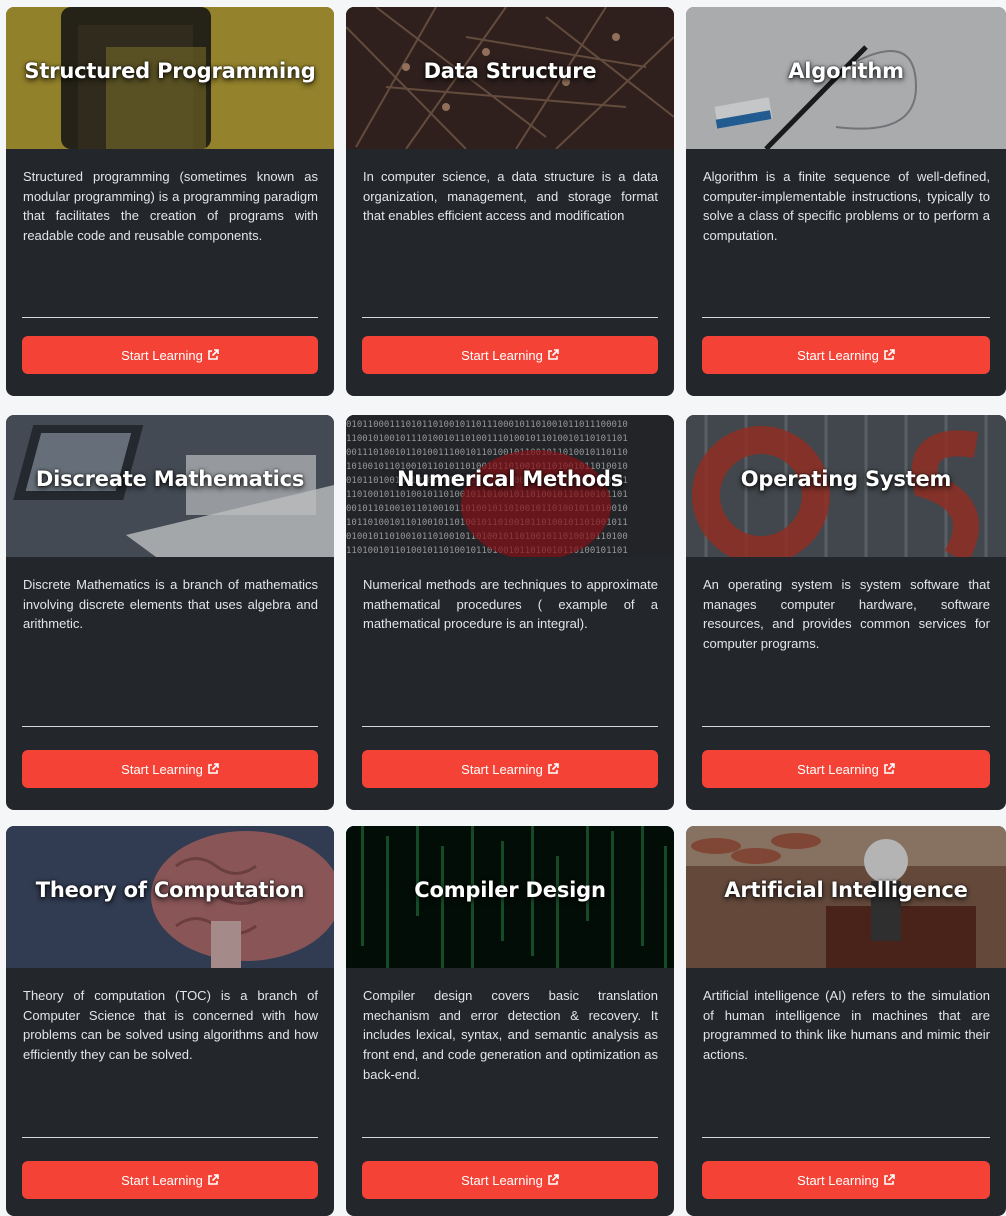 The width and height of the screenshot is (1006, 1216). What do you see at coordinates (510, 71) in the screenshot?
I see `course-title: Data Structure` at bounding box center [510, 71].